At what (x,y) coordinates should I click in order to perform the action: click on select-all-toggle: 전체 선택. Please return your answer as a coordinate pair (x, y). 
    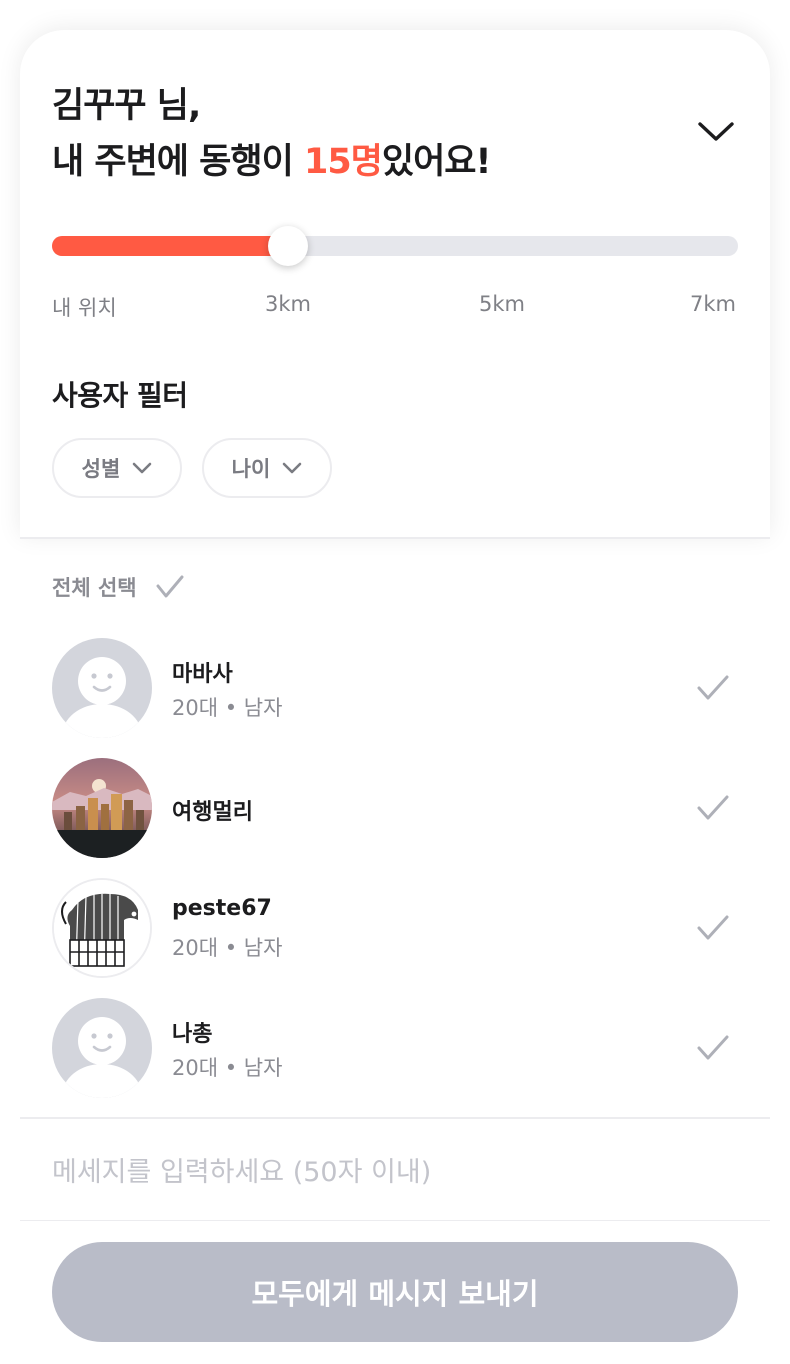
    Looking at the image, I should click on (118, 587).